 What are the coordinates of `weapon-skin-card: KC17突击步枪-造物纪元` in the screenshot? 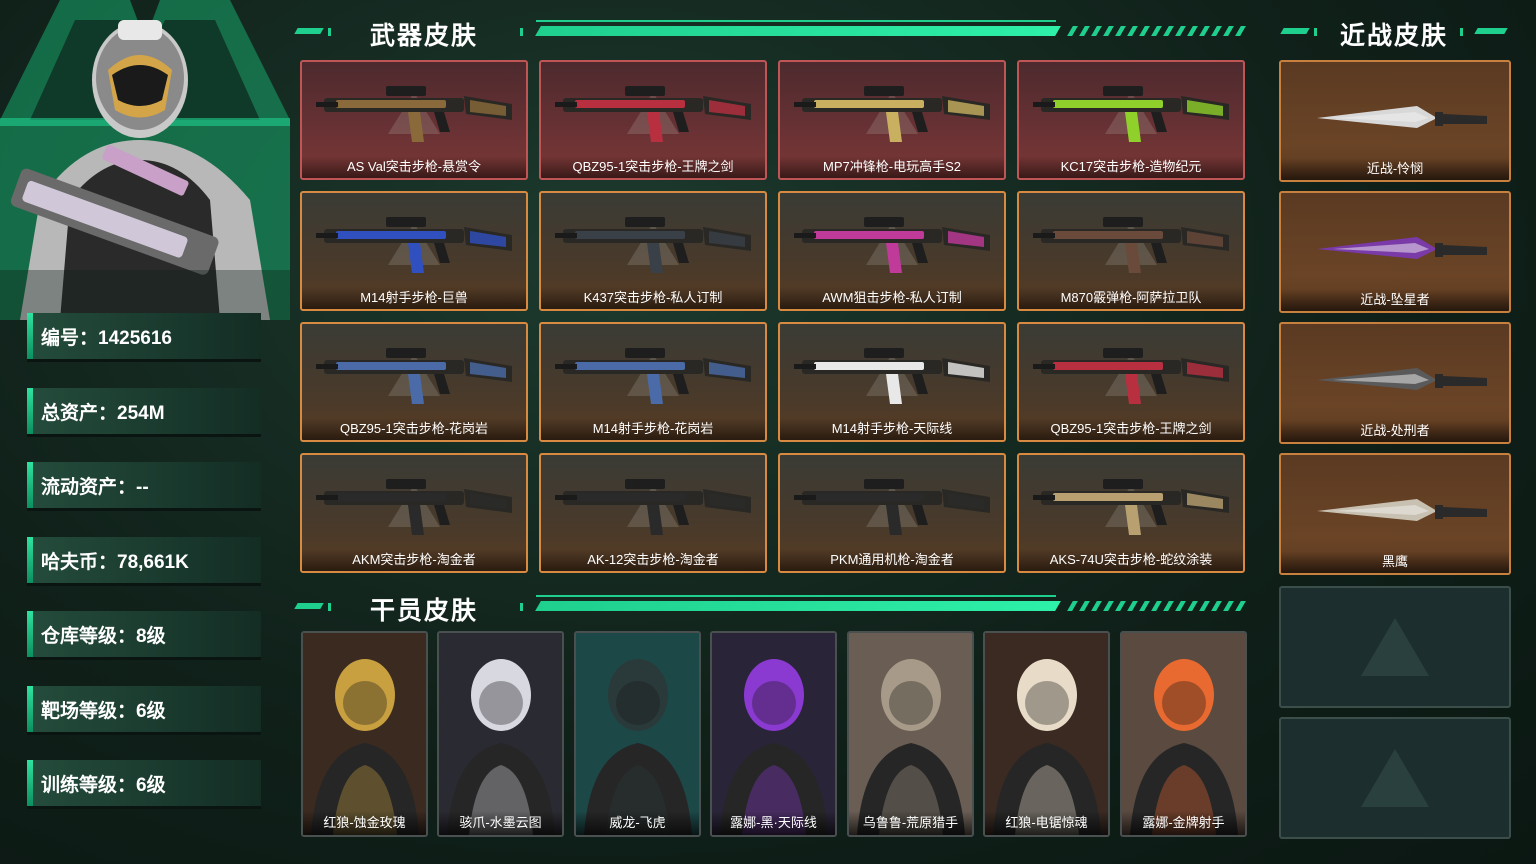 It's located at (1131, 120).